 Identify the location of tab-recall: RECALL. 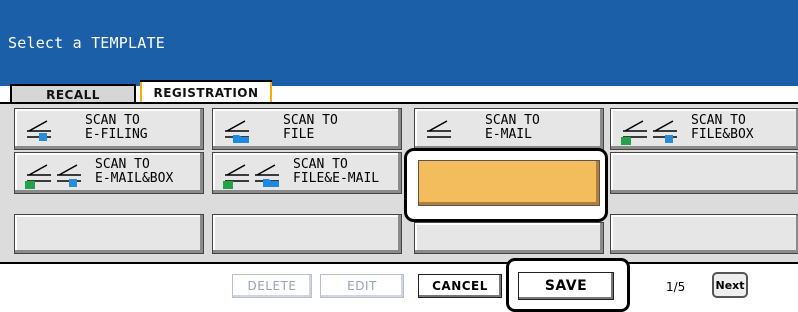
(73, 94).